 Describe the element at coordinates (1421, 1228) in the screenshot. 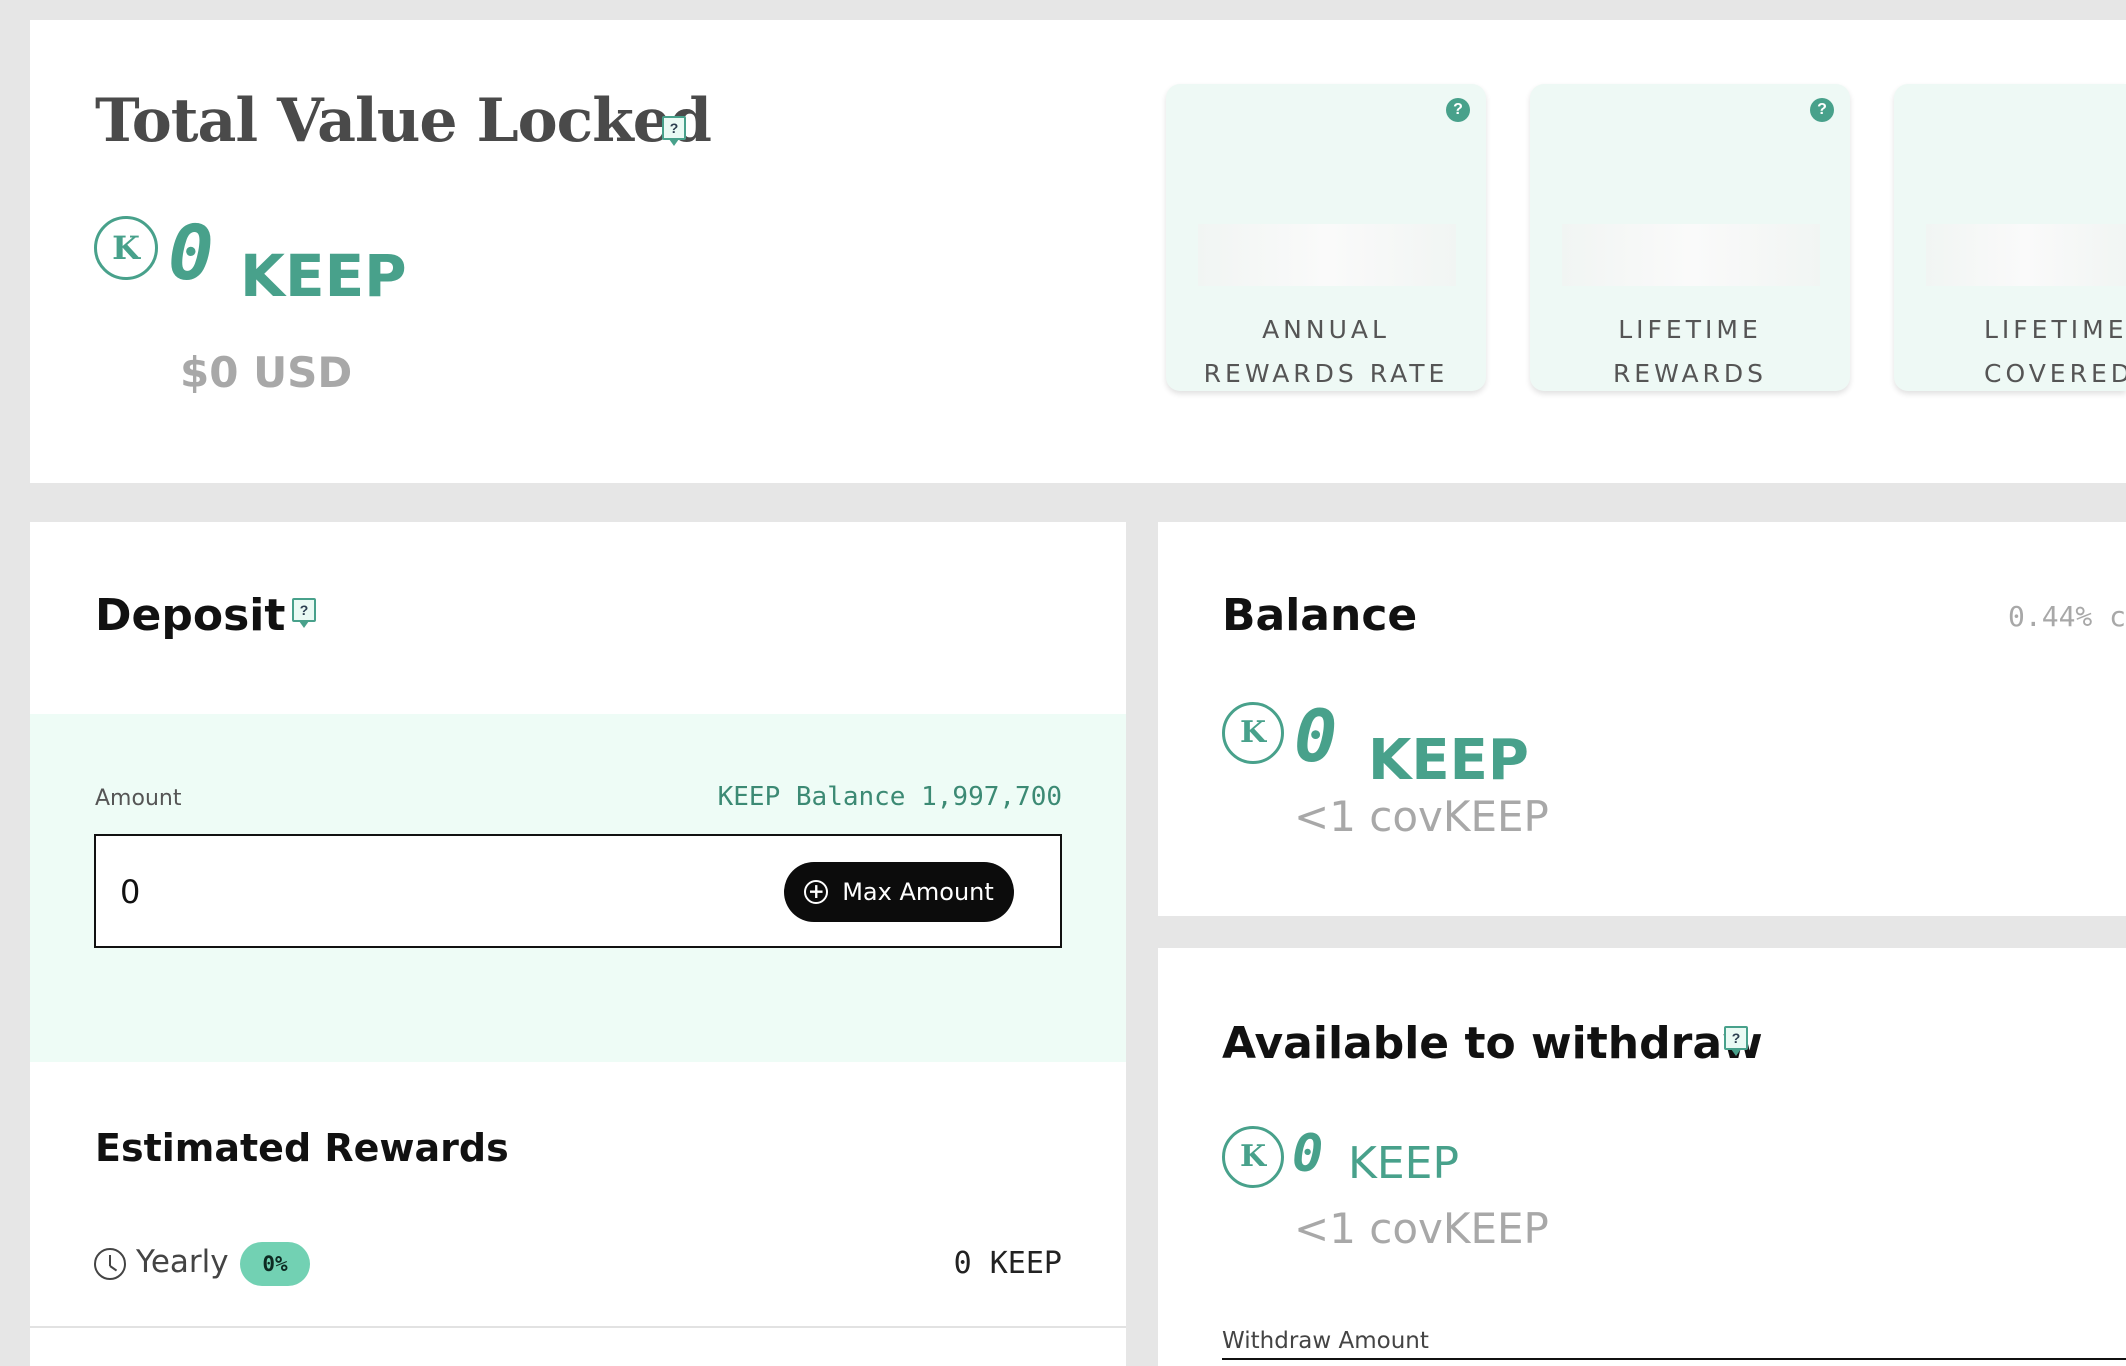

I see `withdraw-covkeep: <1 covKEEP` at that location.